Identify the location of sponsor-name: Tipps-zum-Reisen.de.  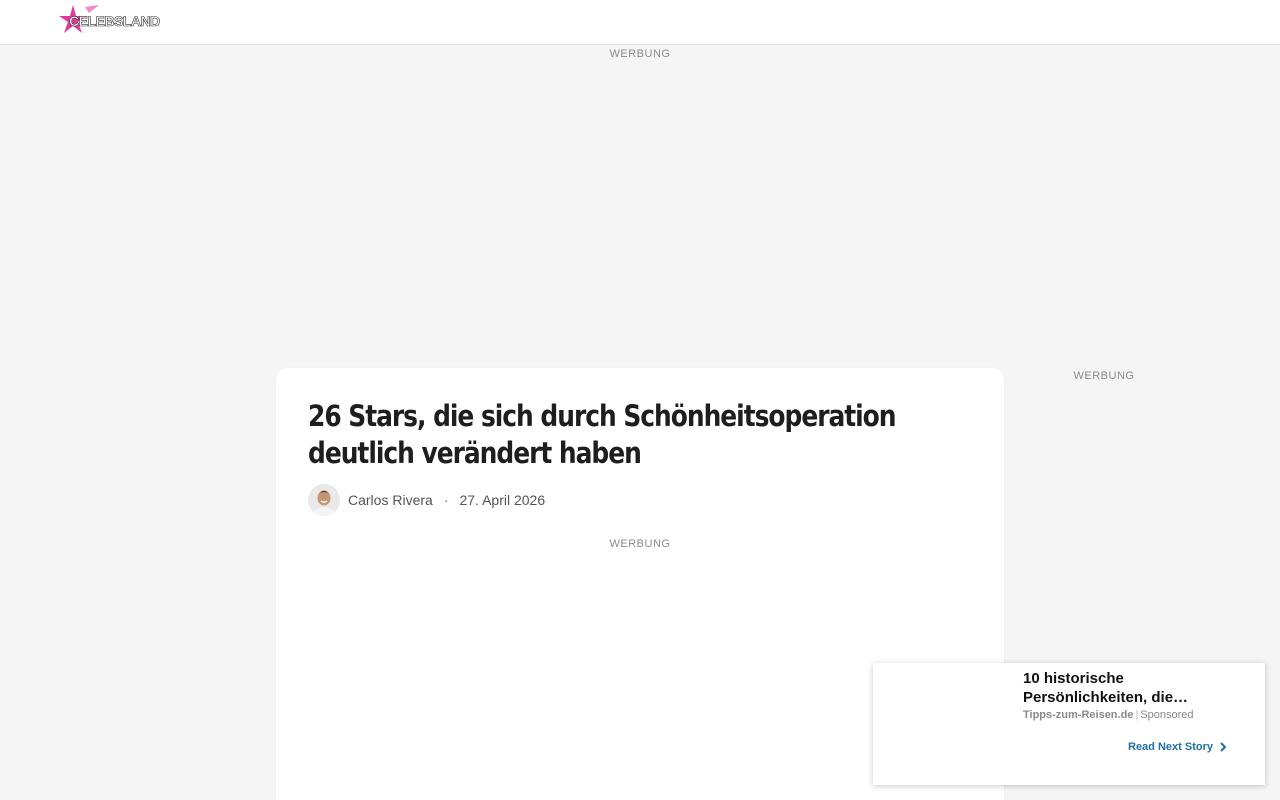
(1078, 715).